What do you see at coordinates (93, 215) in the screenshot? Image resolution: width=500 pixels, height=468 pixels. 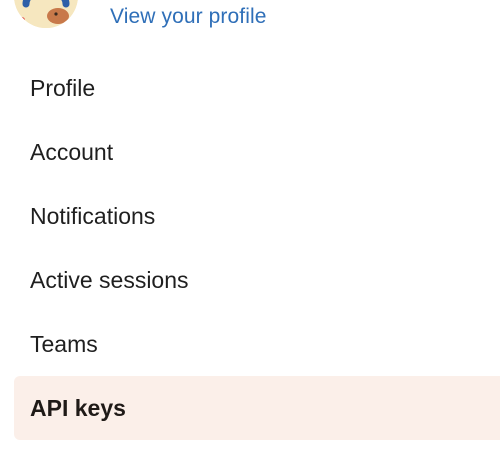 I see `menu-item-label: Notifications` at bounding box center [93, 215].